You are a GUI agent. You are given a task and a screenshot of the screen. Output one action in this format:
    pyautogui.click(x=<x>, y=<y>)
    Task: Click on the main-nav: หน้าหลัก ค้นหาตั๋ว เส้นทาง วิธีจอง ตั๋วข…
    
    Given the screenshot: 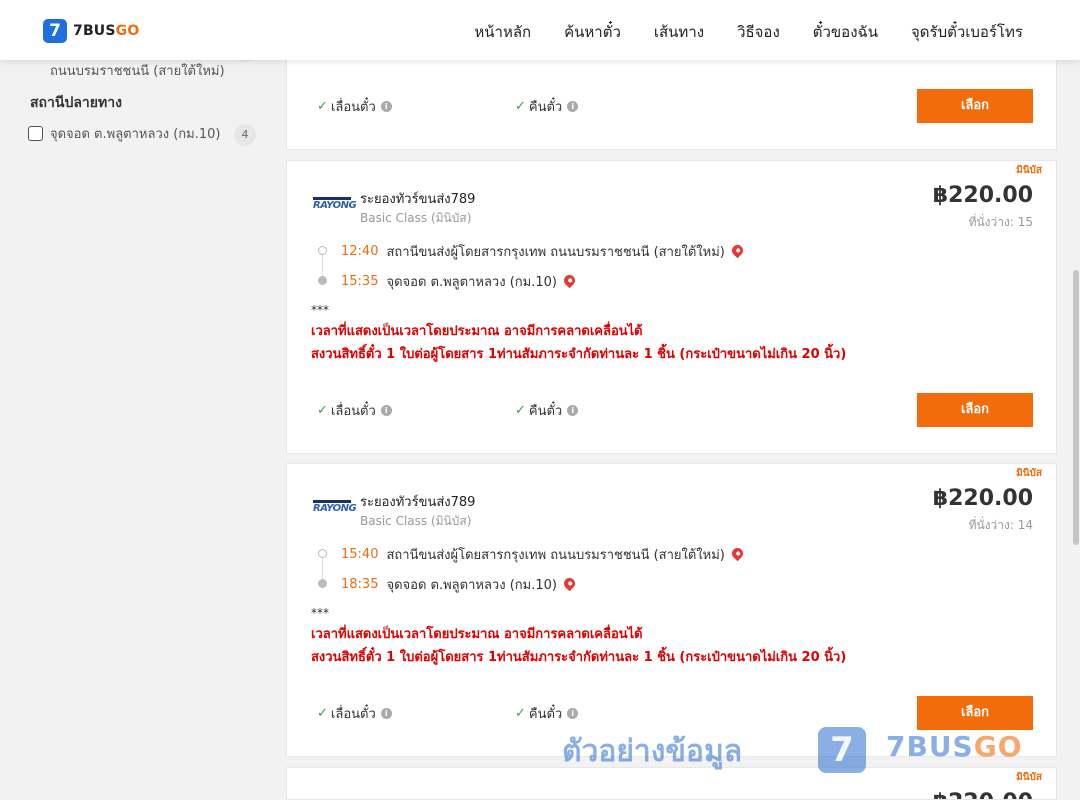 What is the action you would take?
    pyautogui.click(x=748, y=32)
    